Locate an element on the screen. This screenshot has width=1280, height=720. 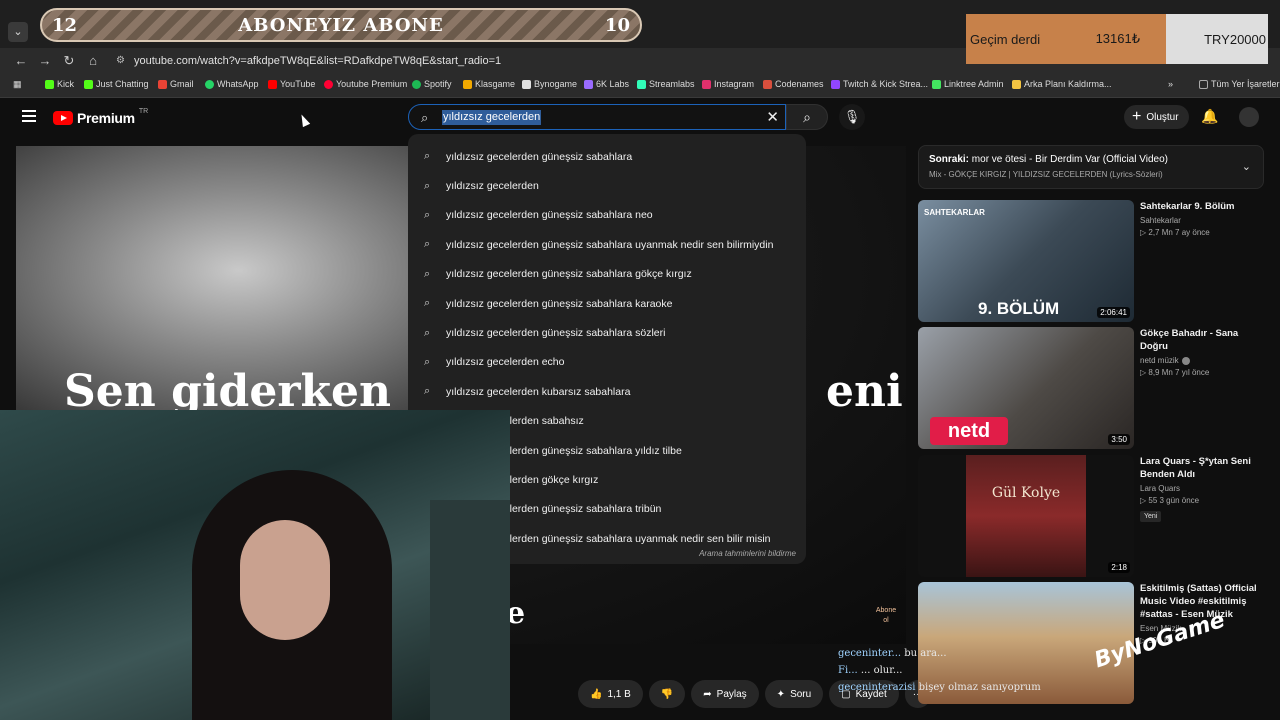
bookmark-gmail: Gmail is located at coordinates (176, 84).